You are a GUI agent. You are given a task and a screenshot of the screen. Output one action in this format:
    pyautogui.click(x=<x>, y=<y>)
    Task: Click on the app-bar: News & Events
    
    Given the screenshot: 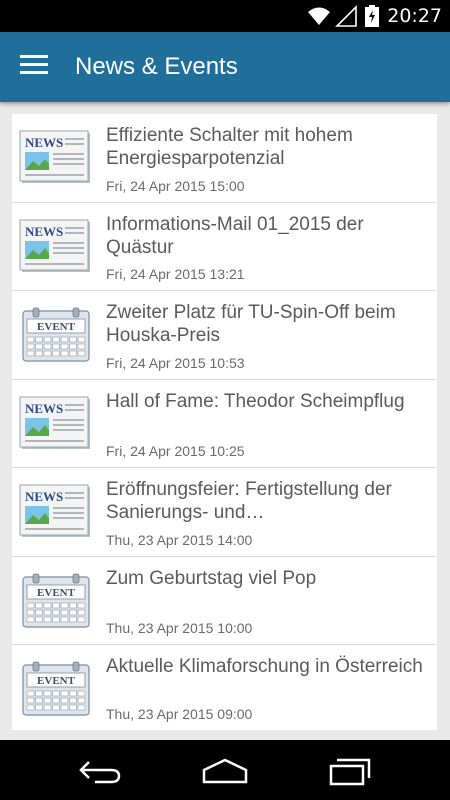 What is the action you would take?
    pyautogui.click(x=225, y=67)
    